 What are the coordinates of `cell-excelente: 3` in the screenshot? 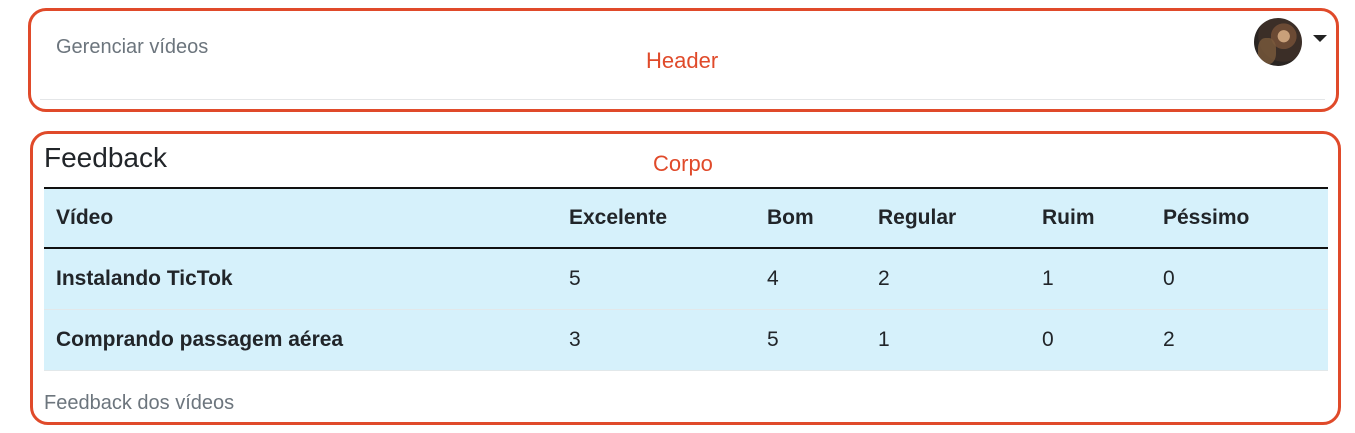 It's located at (575, 339).